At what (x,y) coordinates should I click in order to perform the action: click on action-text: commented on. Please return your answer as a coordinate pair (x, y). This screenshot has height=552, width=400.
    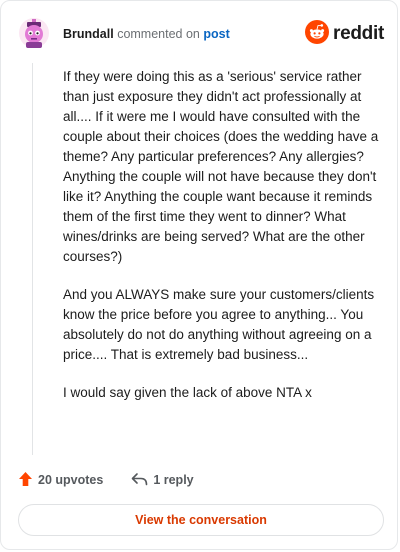
    Looking at the image, I should click on (158, 34).